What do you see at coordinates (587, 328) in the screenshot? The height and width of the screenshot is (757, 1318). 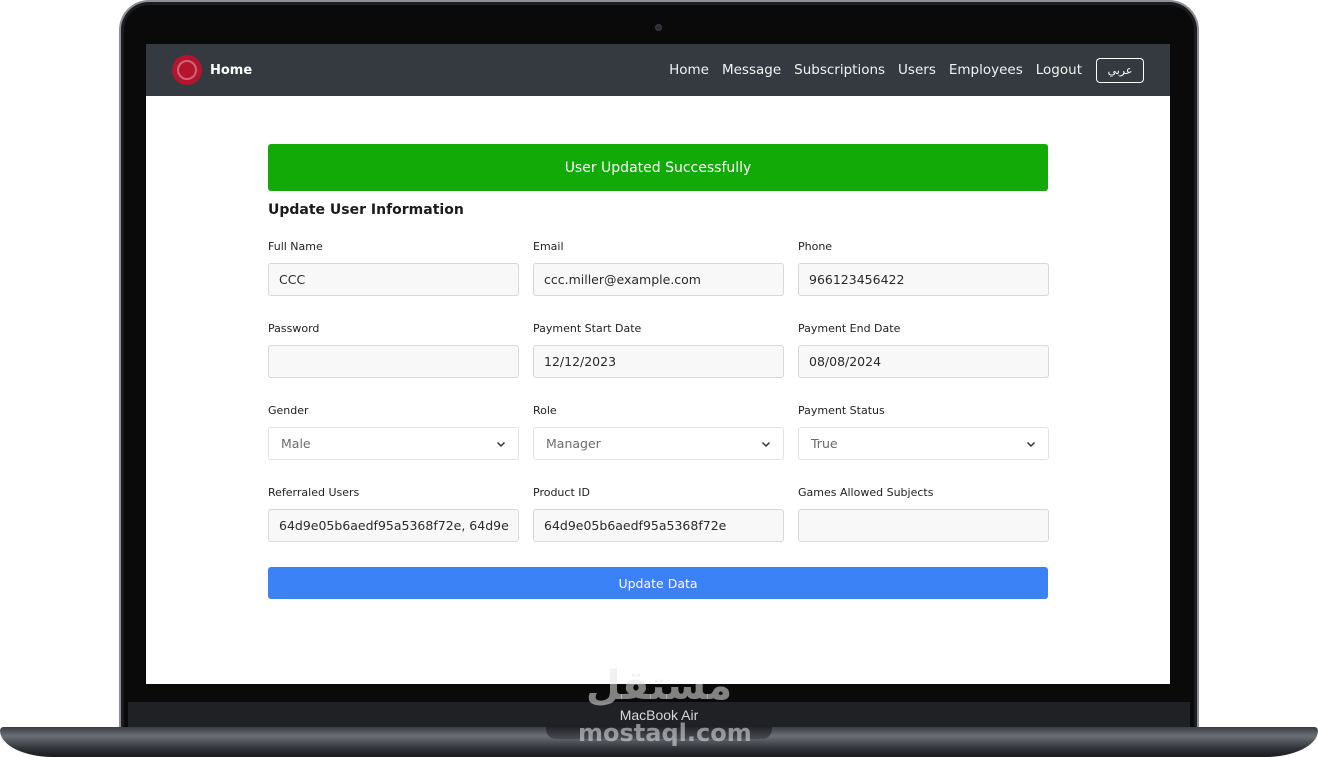 I see `payment-start-date-label: Payment Start Date` at bounding box center [587, 328].